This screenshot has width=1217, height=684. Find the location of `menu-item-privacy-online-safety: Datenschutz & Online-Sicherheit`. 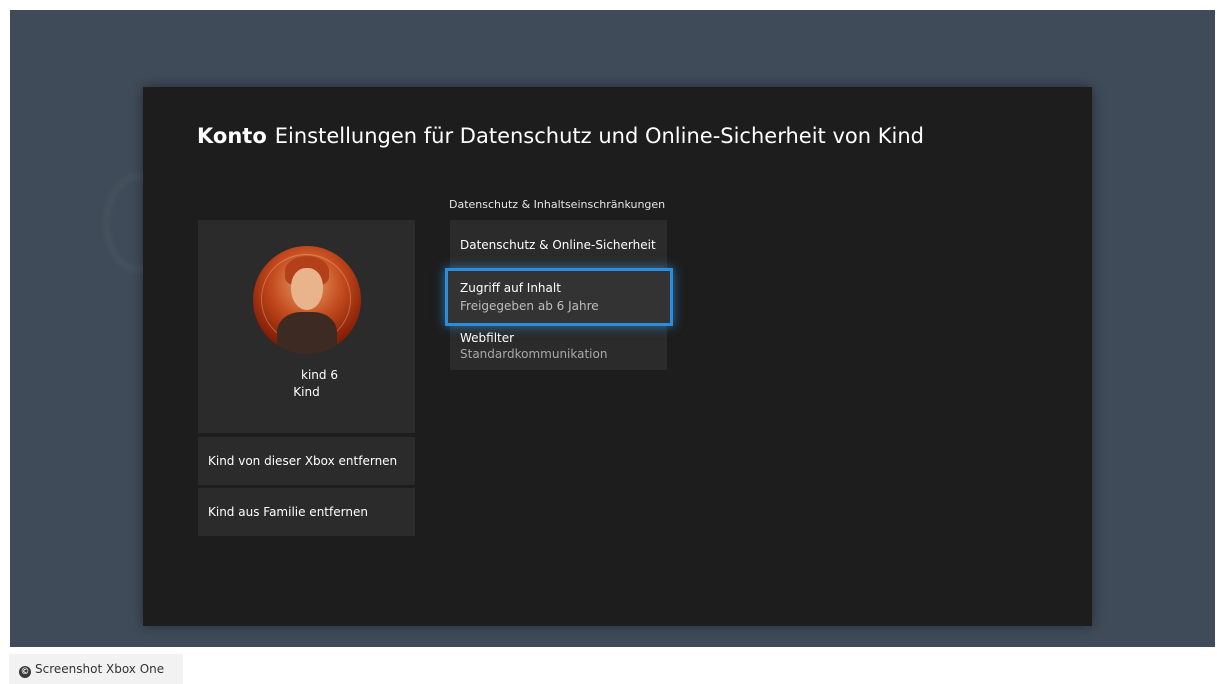

menu-item-privacy-online-safety: Datenschutz & Online-Sicherheit is located at coordinates (558, 245).